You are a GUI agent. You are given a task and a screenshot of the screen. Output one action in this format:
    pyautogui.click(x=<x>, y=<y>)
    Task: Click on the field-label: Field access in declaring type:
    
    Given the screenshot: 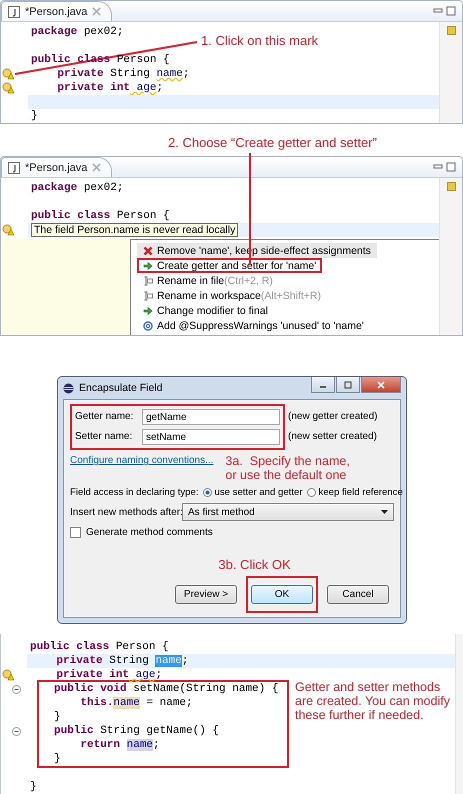 What is the action you would take?
    pyautogui.click(x=134, y=492)
    